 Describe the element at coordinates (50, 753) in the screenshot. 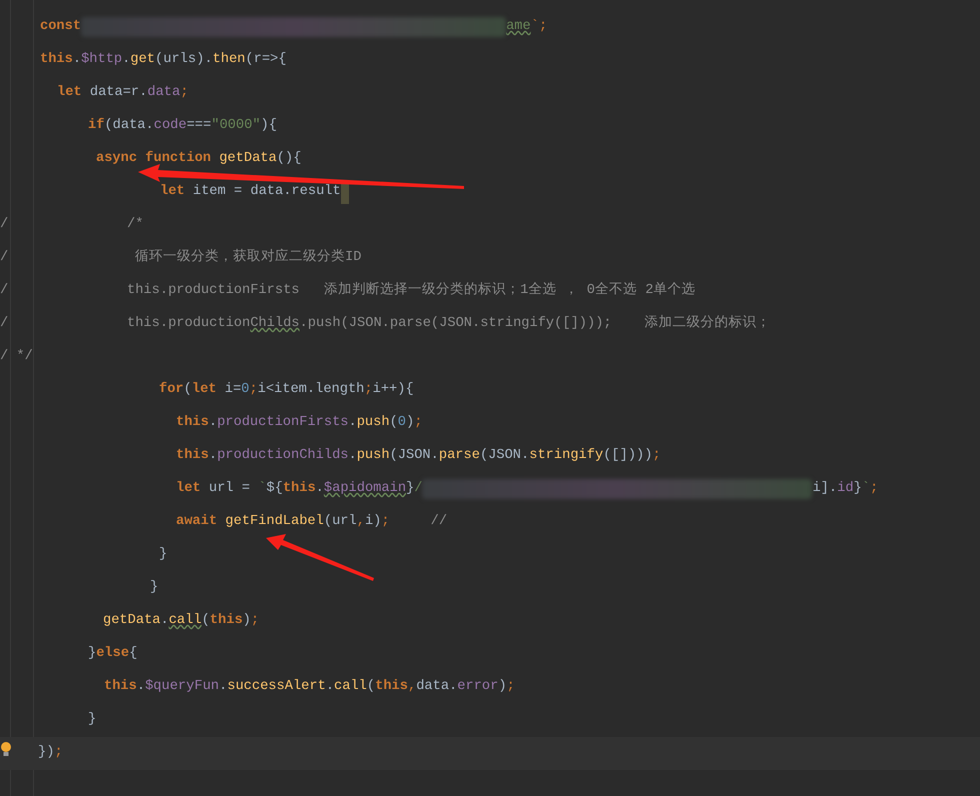

I see `code-text: });` at that location.